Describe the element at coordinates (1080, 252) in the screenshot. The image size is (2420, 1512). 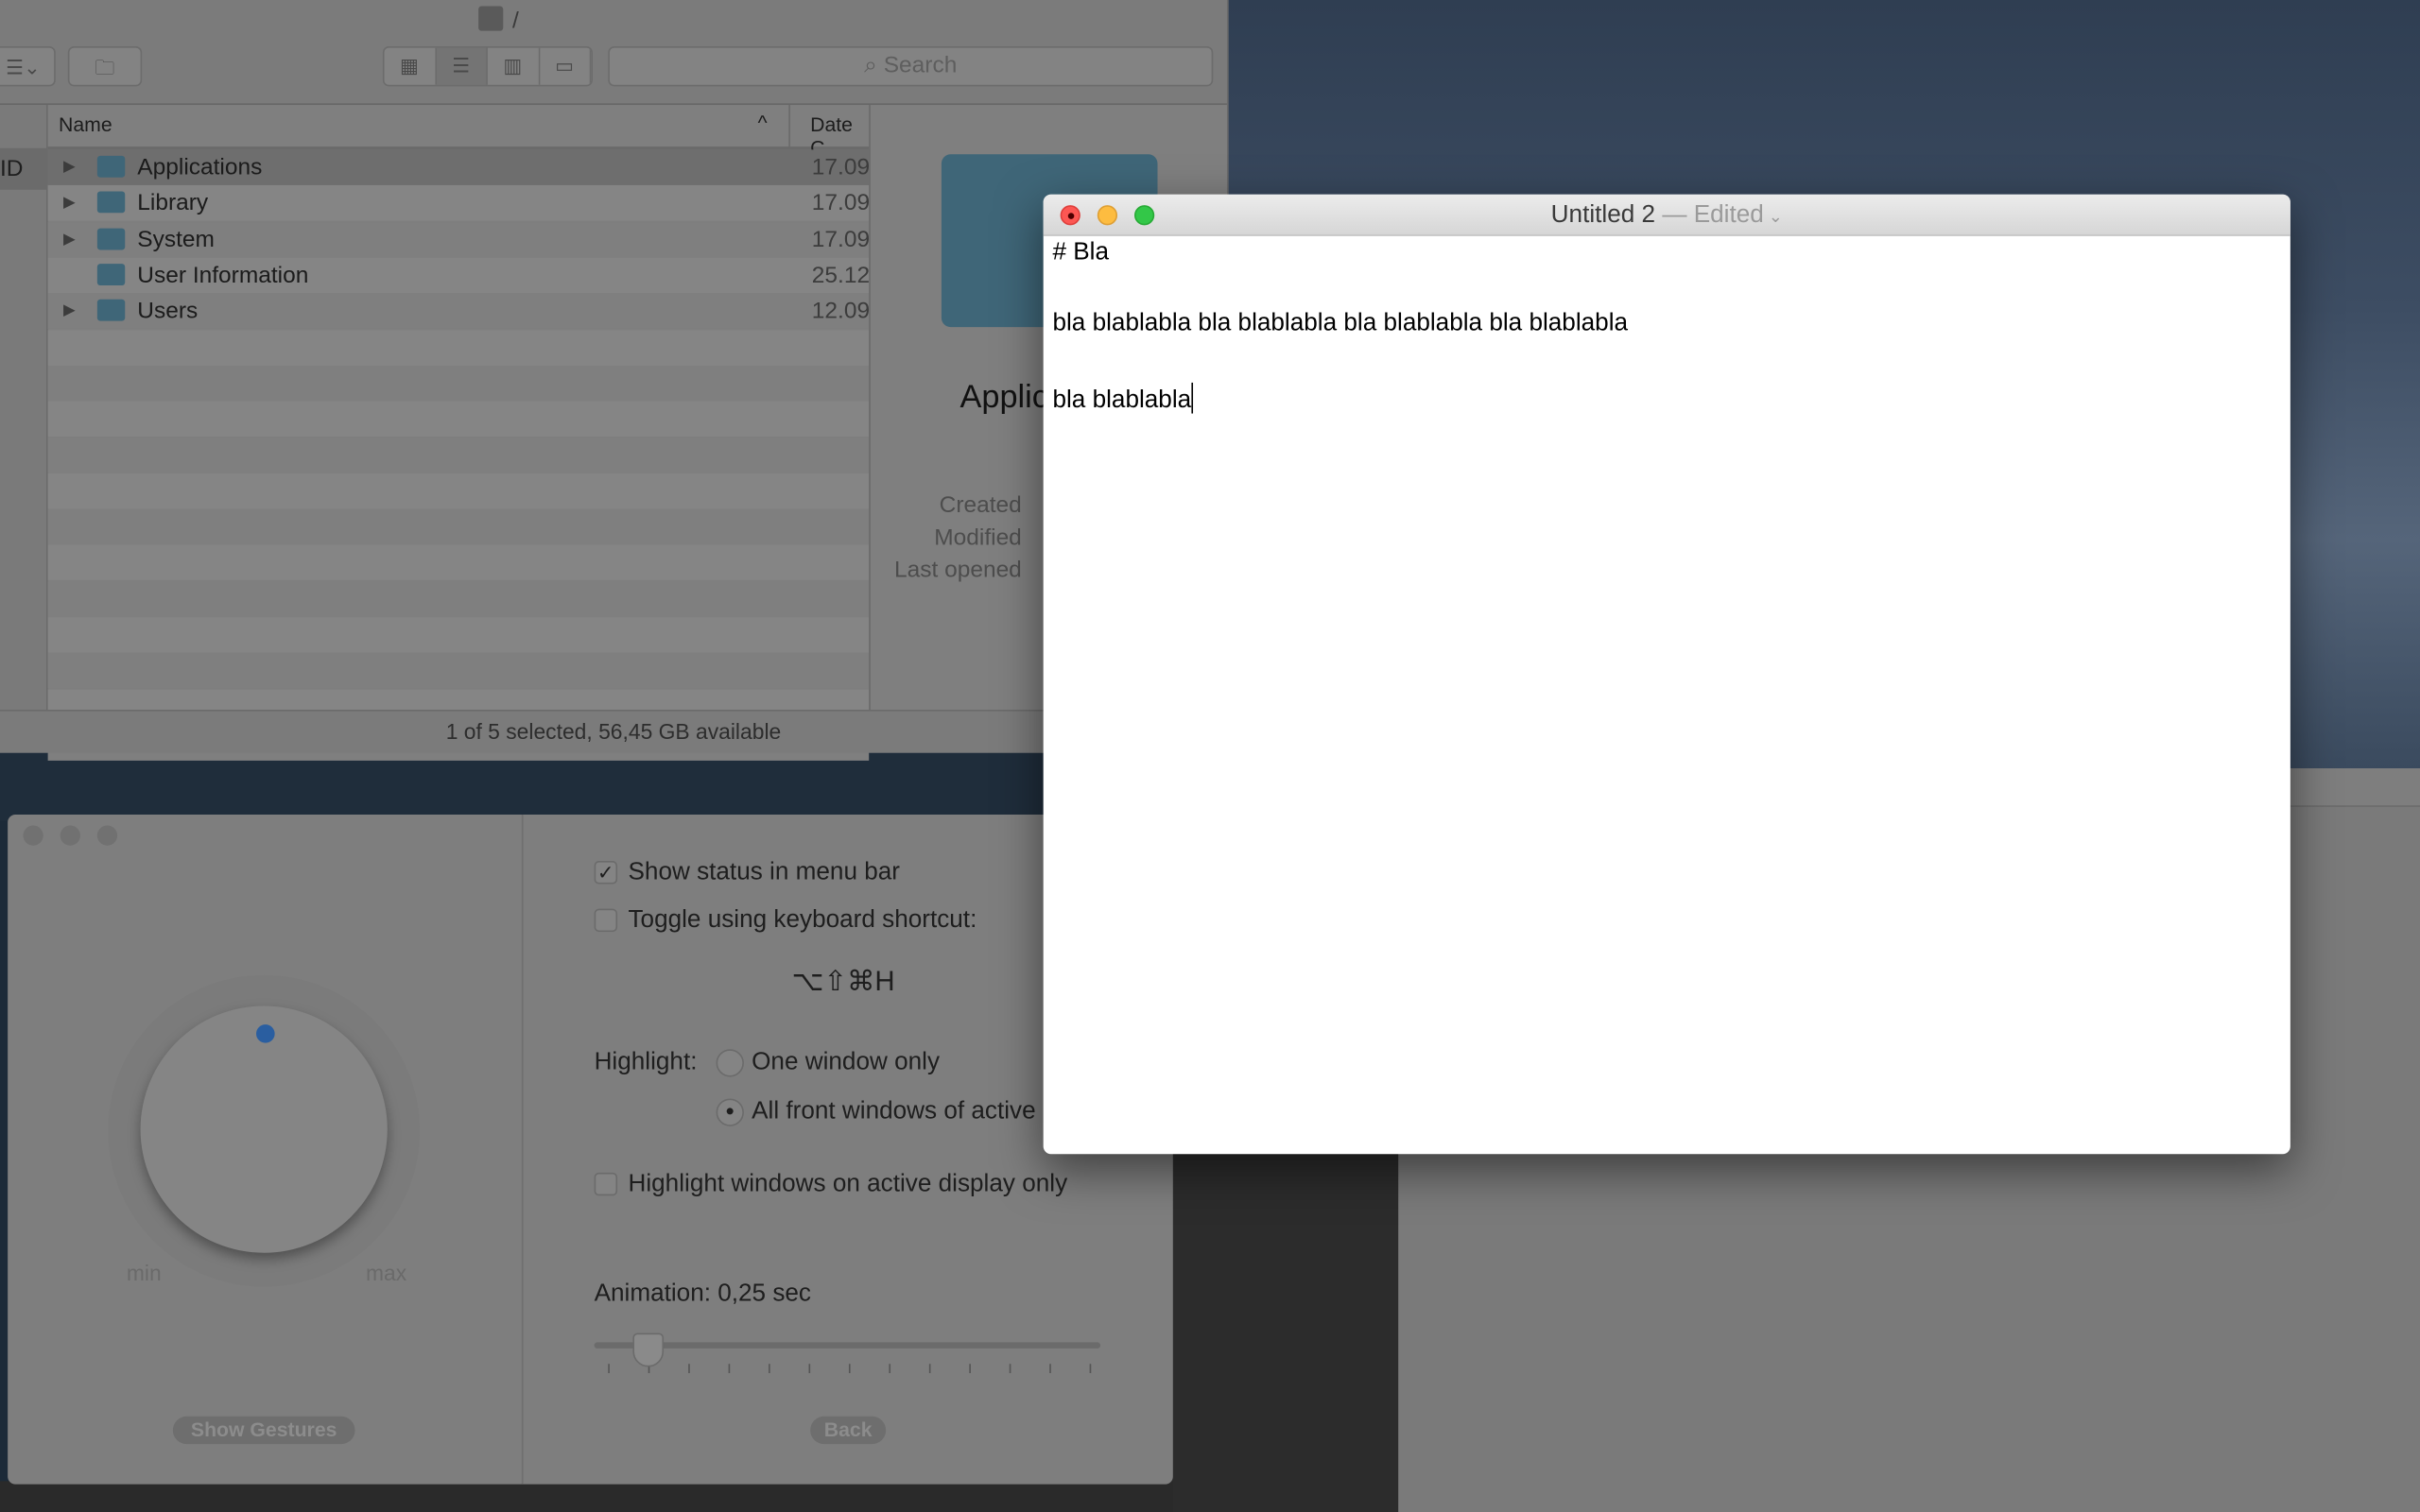
I see `text-line: # Bla` at that location.